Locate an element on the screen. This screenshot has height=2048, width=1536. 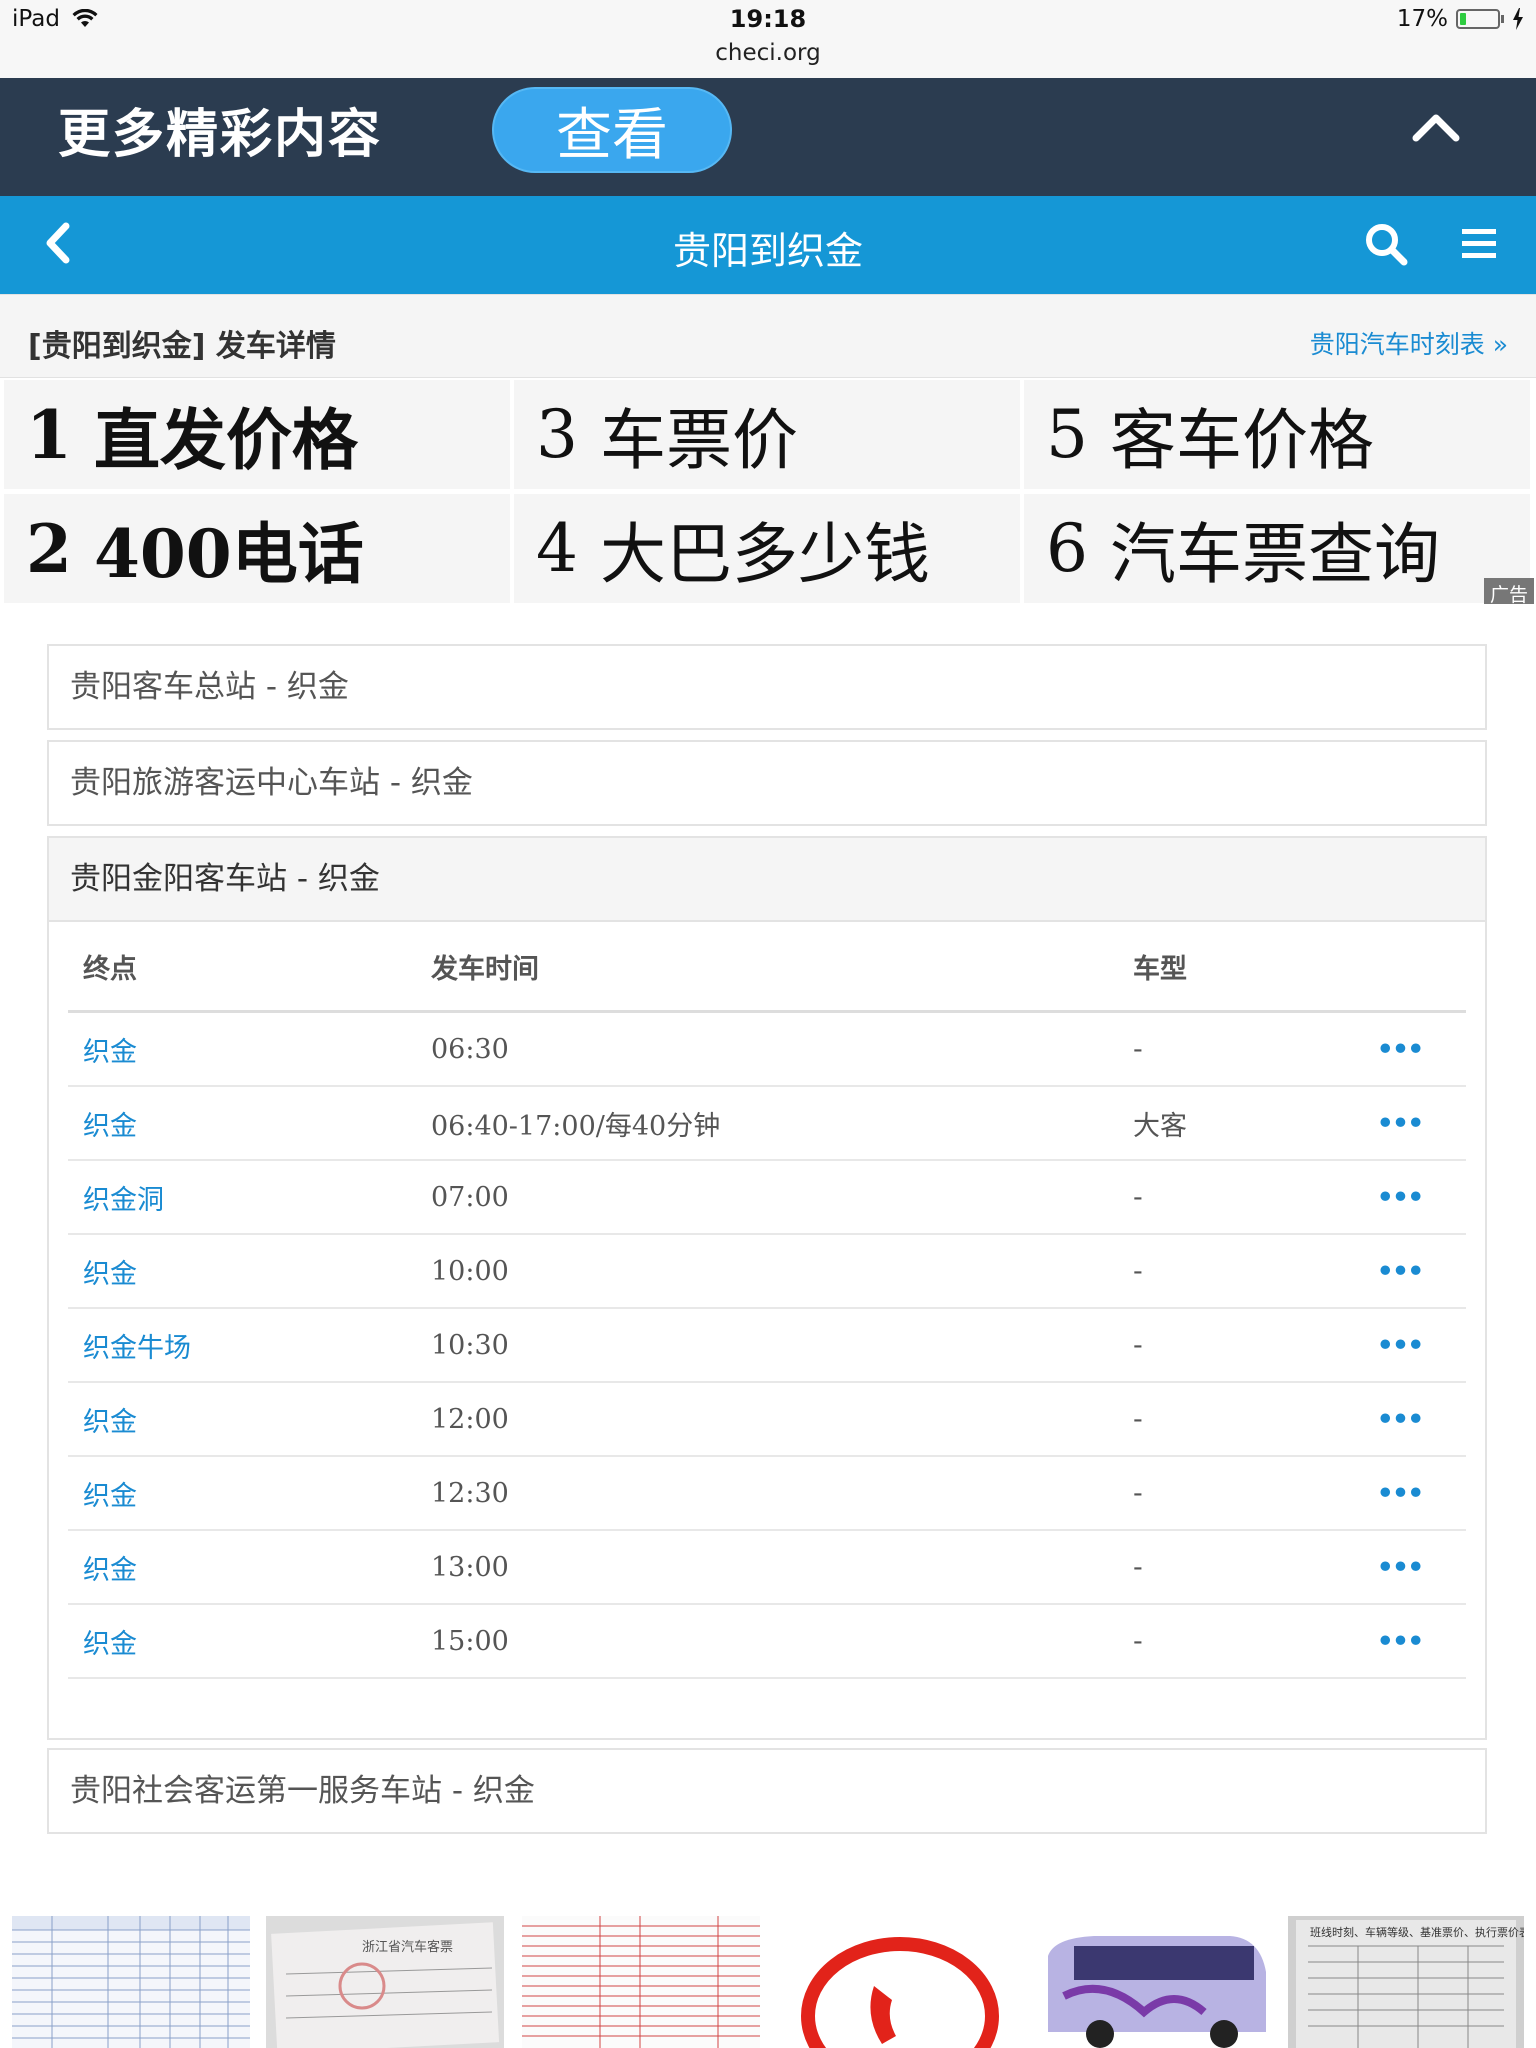
station-item: 贵阳社会客运第一服务车站 - 织金 is located at coordinates (767, 1791).